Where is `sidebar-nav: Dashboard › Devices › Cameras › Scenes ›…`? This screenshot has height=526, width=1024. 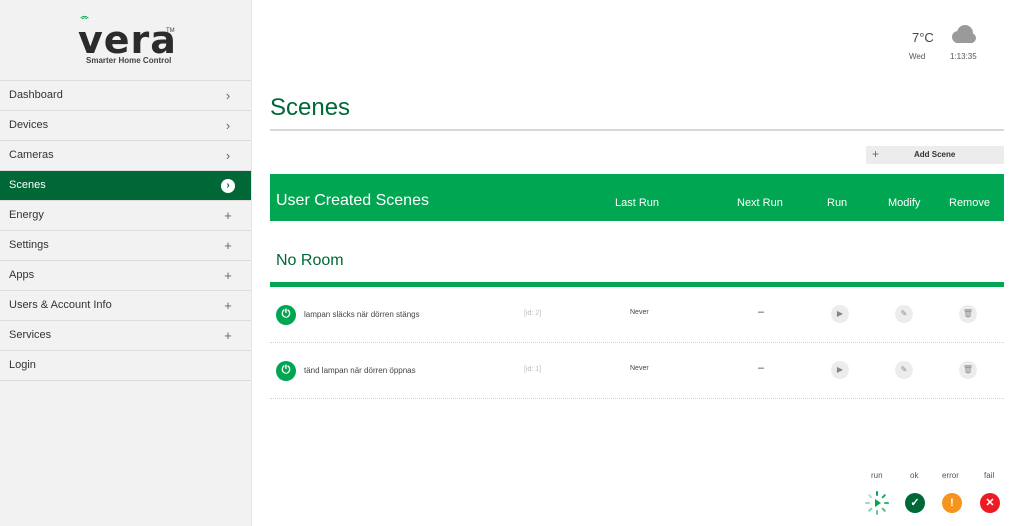
sidebar-nav: Dashboard › Devices › Cameras › Scenes ›… is located at coordinates (125, 230).